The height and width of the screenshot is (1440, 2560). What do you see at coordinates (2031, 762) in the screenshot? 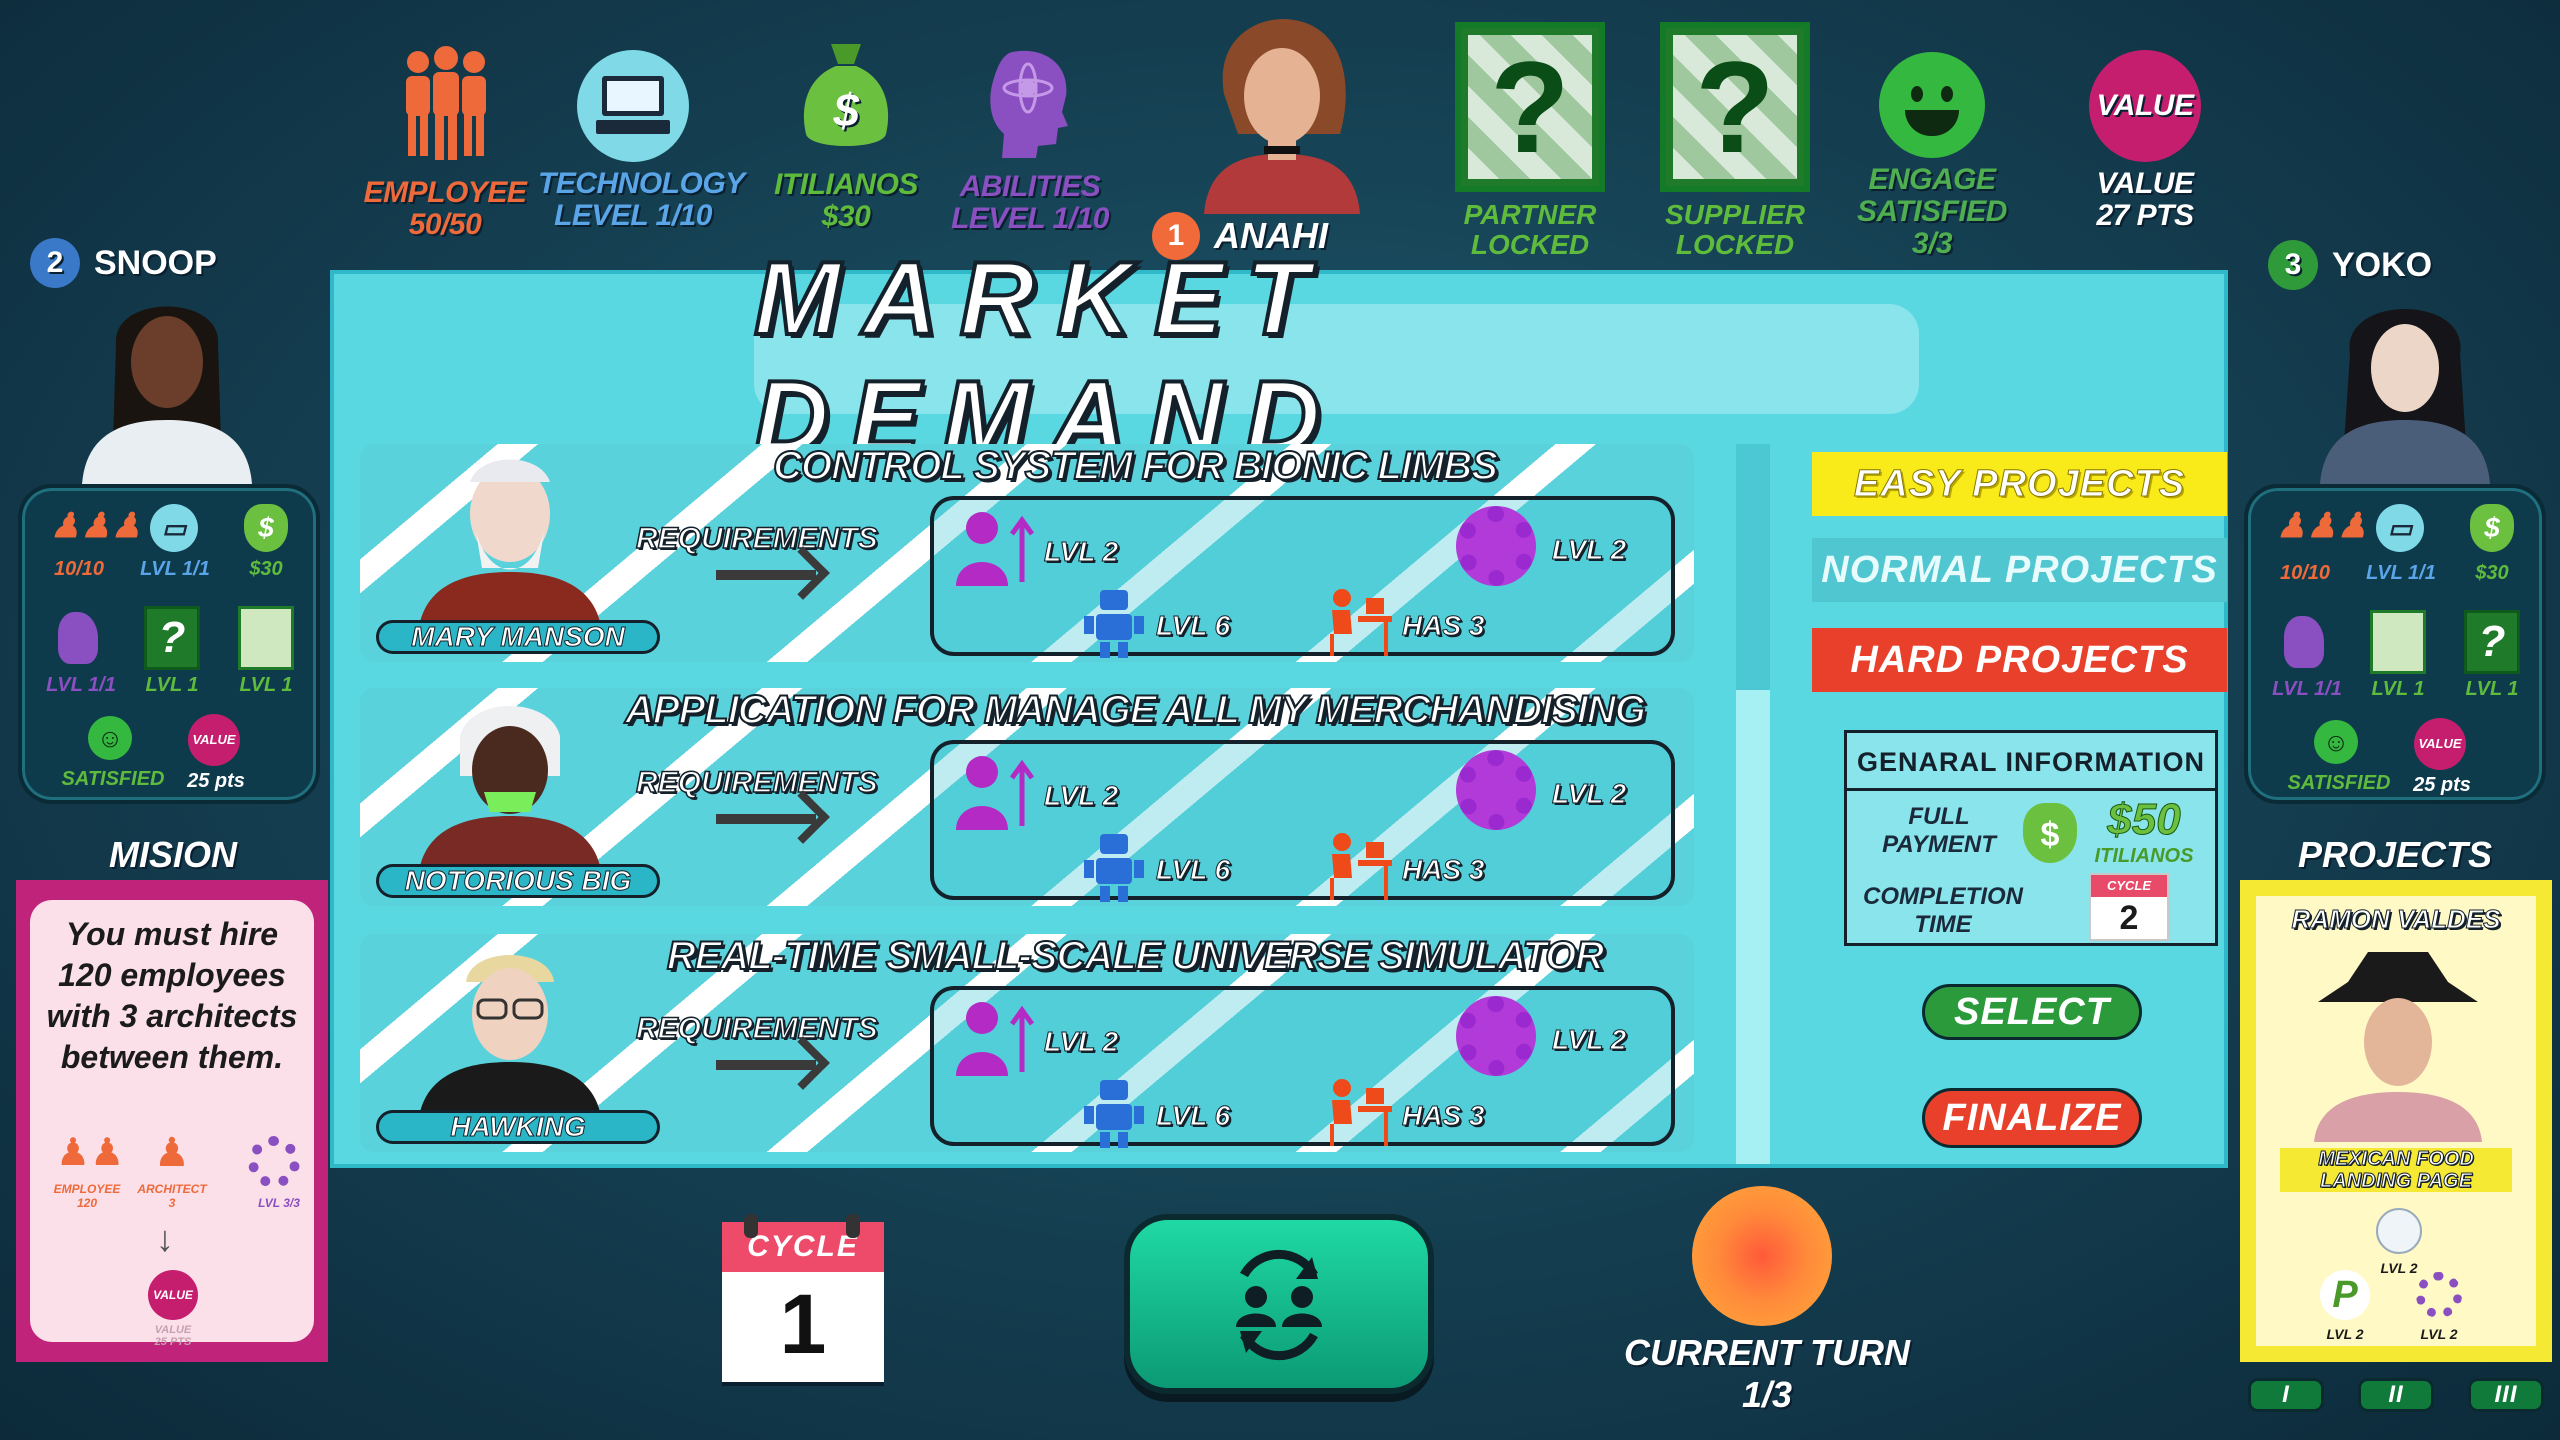
I see `general-info-heading: GENARAL INFORMATION` at bounding box center [2031, 762].